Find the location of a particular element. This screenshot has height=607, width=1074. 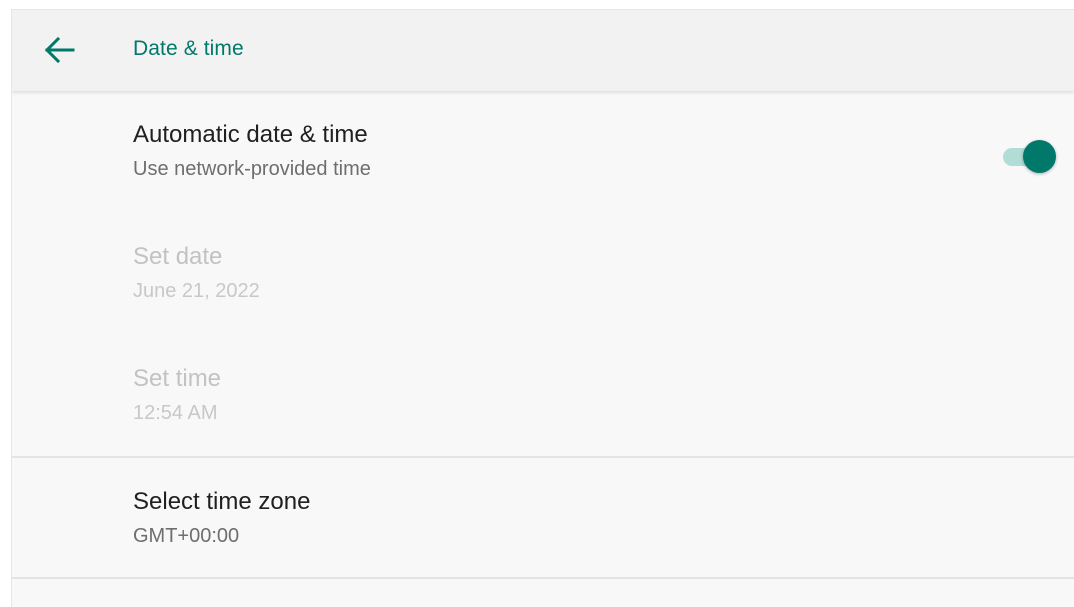

automatic-date-time-title: Automatic date & time is located at coordinates (250, 134).